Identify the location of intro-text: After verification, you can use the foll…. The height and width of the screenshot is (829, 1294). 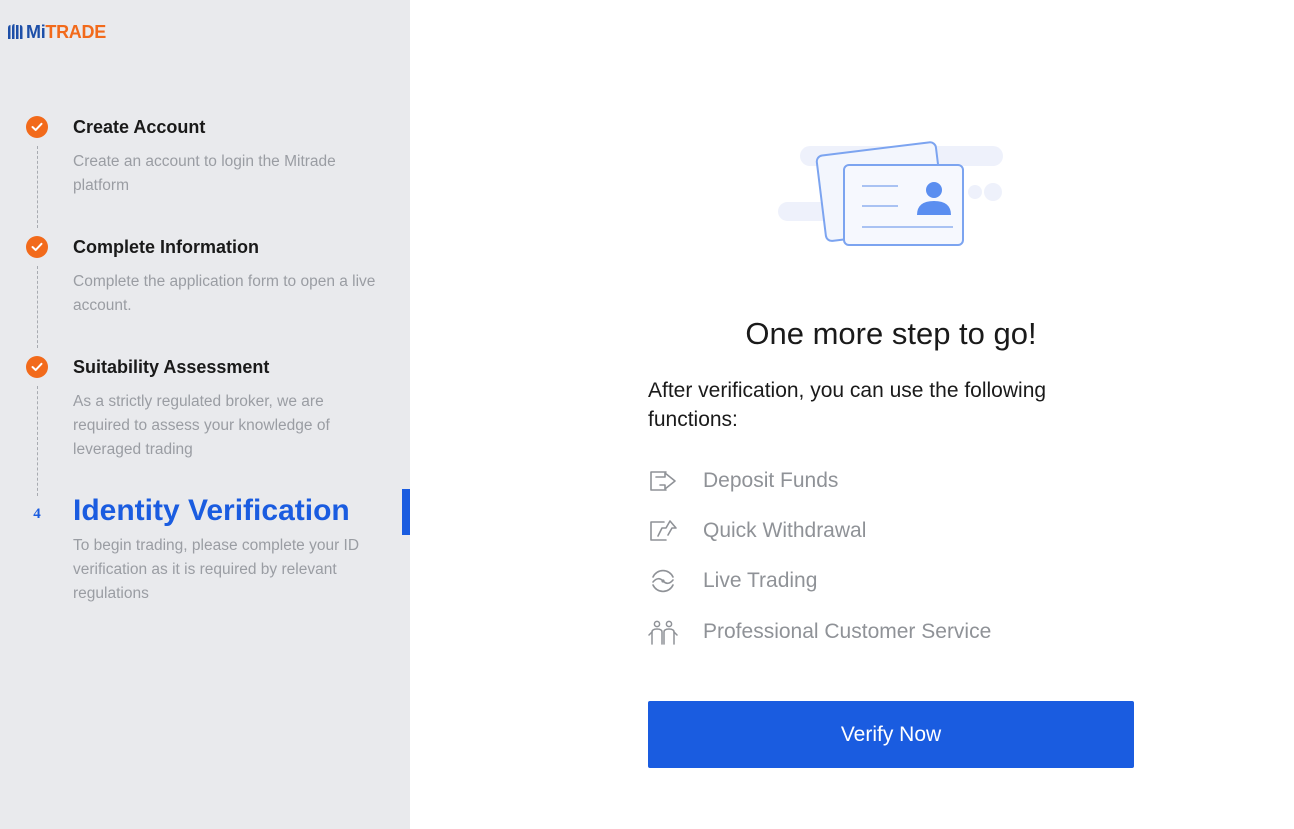
(847, 405).